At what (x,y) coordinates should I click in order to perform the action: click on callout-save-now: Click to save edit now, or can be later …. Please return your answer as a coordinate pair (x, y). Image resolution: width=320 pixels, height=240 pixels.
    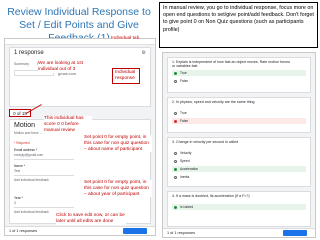
    Looking at the image, I should click on (91, 219).